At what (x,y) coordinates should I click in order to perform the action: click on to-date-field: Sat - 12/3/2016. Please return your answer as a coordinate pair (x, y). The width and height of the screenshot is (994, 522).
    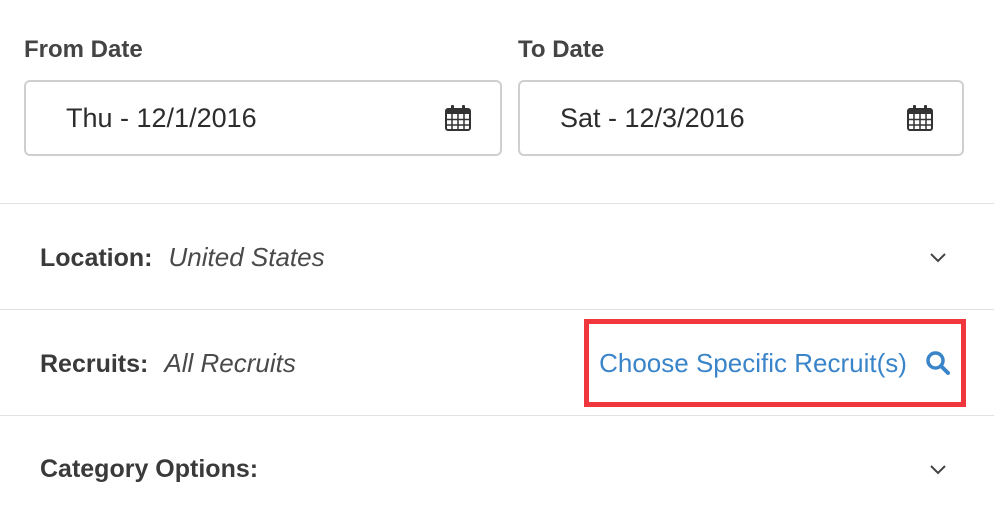
    Looking at the image, I should click on (741, 118).